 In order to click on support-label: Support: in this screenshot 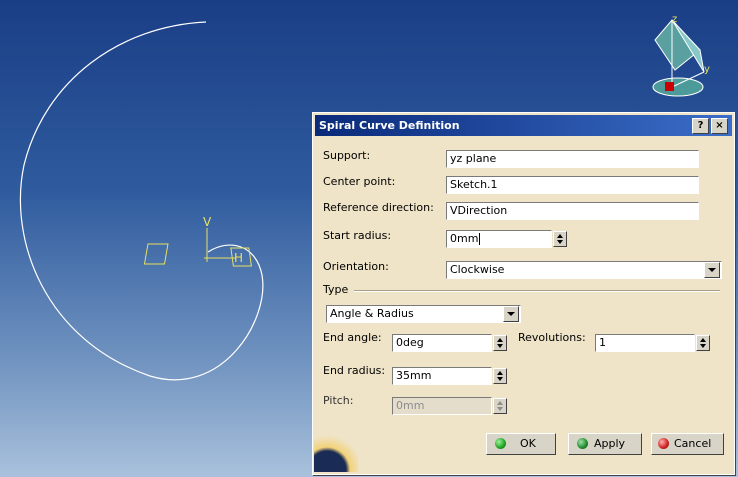, I will do `click(347, 155)`.